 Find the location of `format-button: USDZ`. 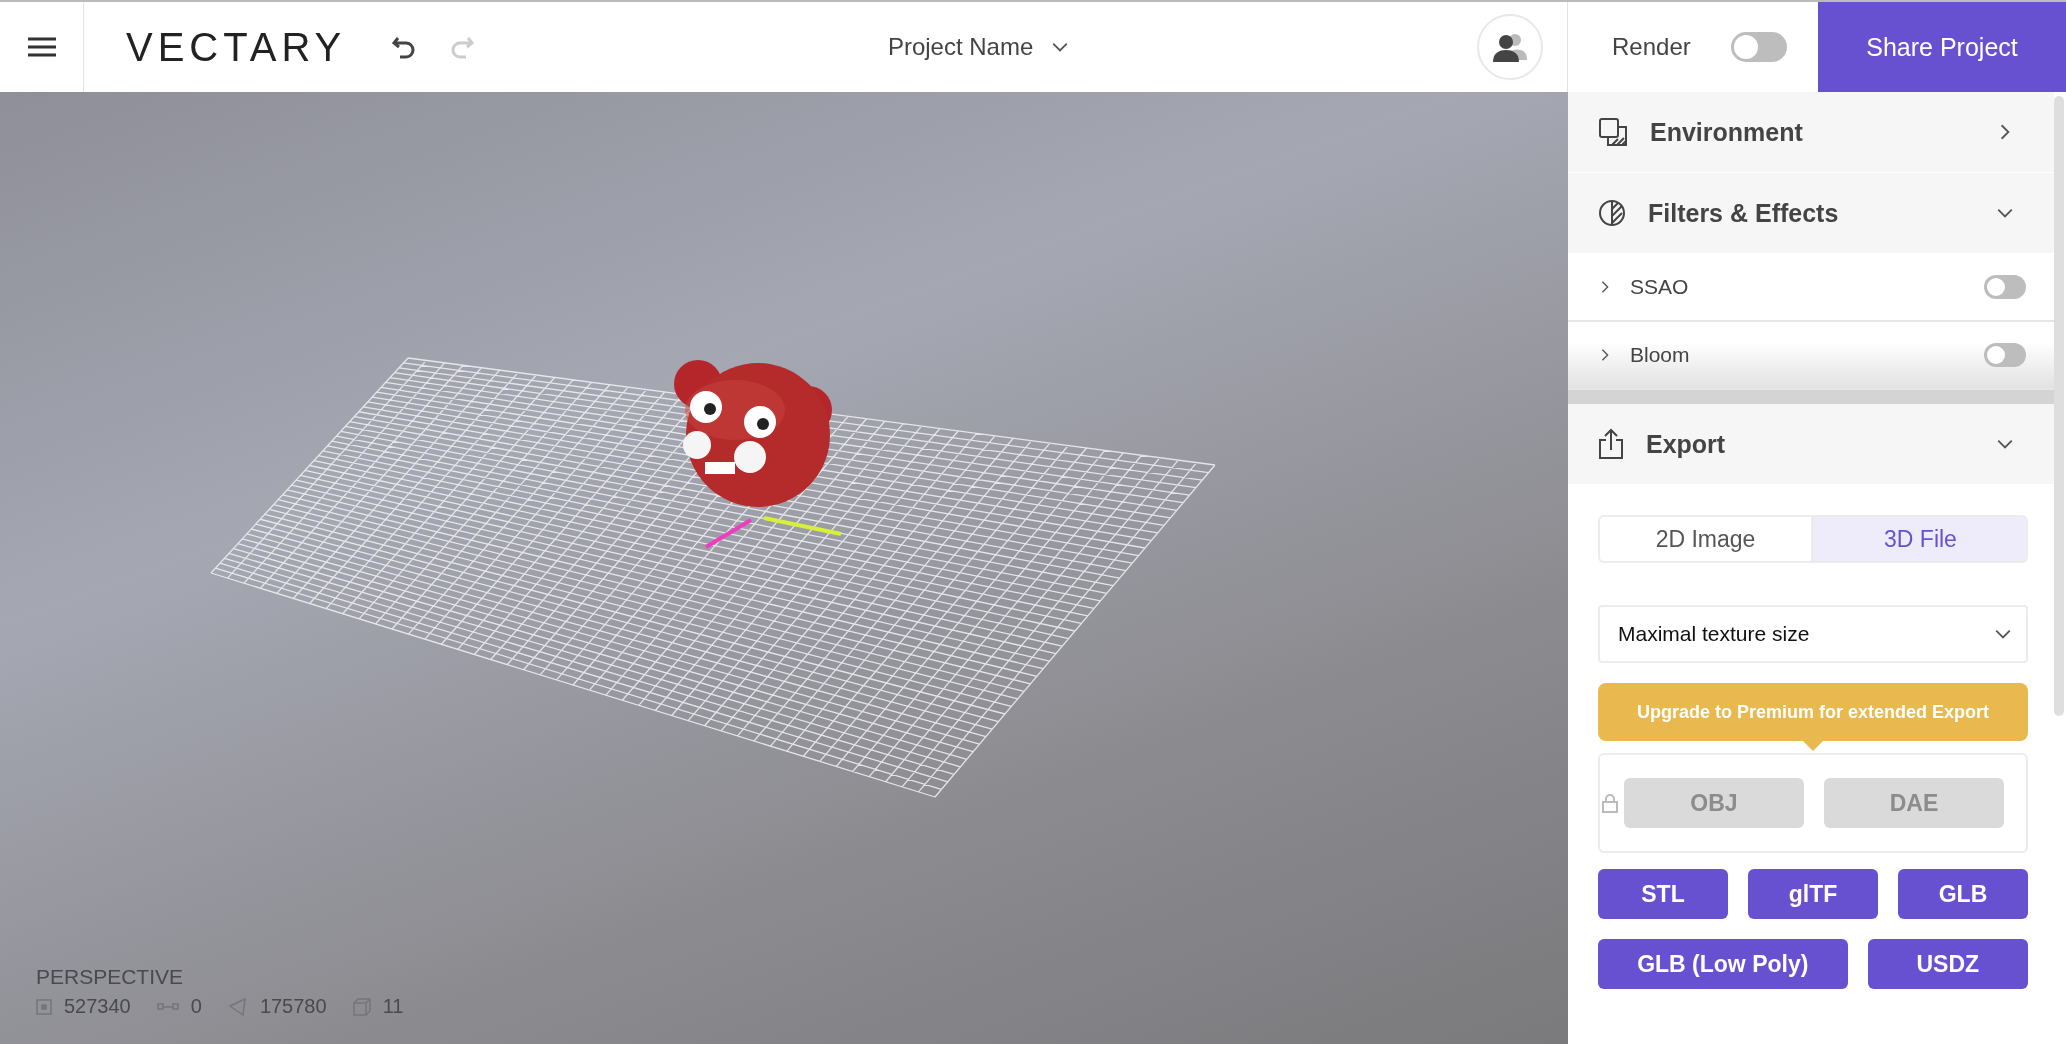

format-button: USDZ is located at coordinates (1947, 964).